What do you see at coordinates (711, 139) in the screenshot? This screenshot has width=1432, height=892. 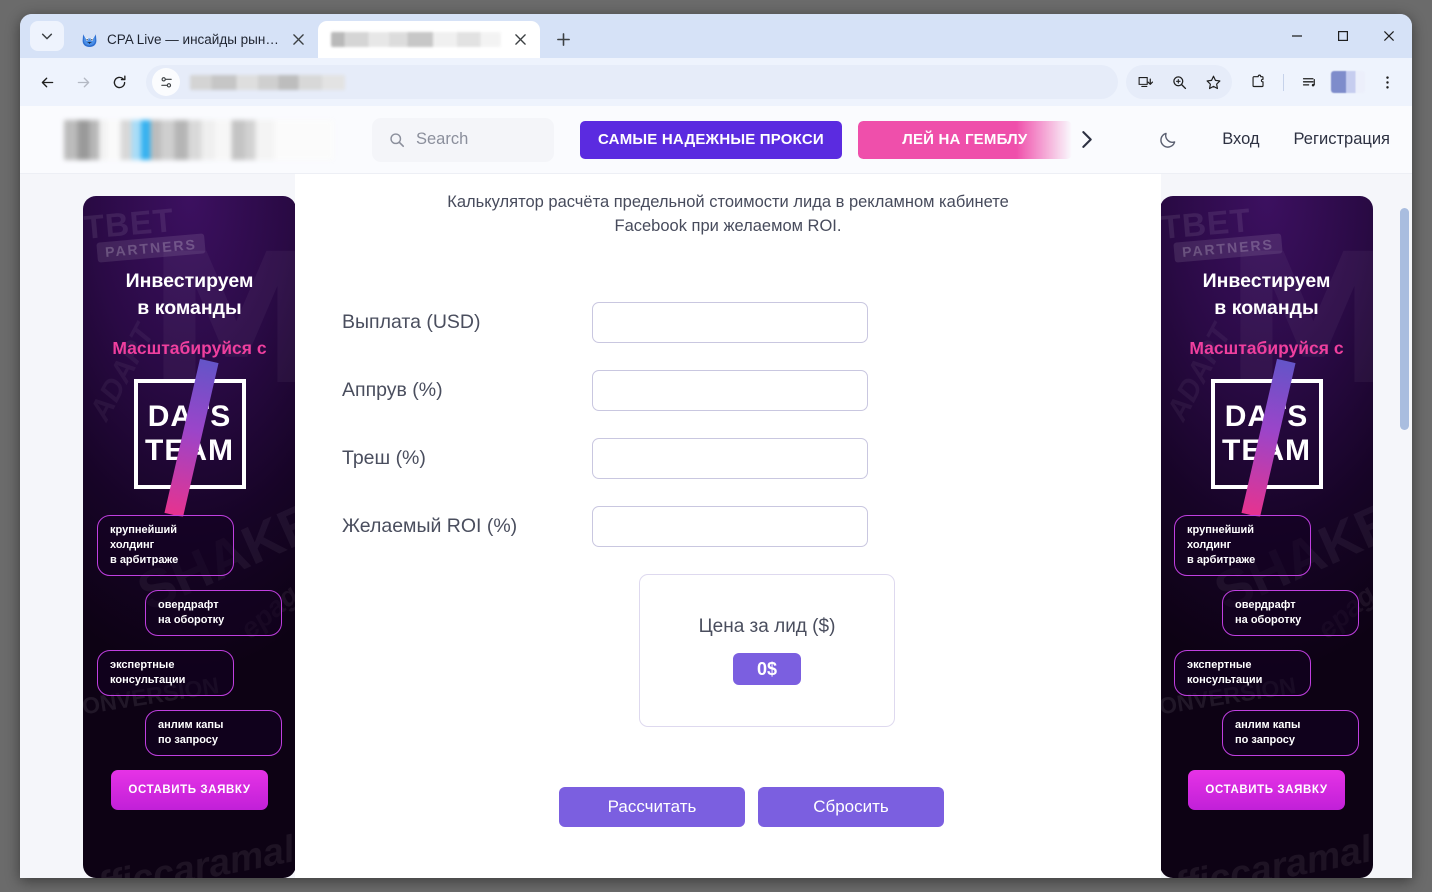 I see `promo-banner-proxy: САМЫЕ НАДЕЖНЫЕ ПРОКСИ` at bounding box center [711, 139].